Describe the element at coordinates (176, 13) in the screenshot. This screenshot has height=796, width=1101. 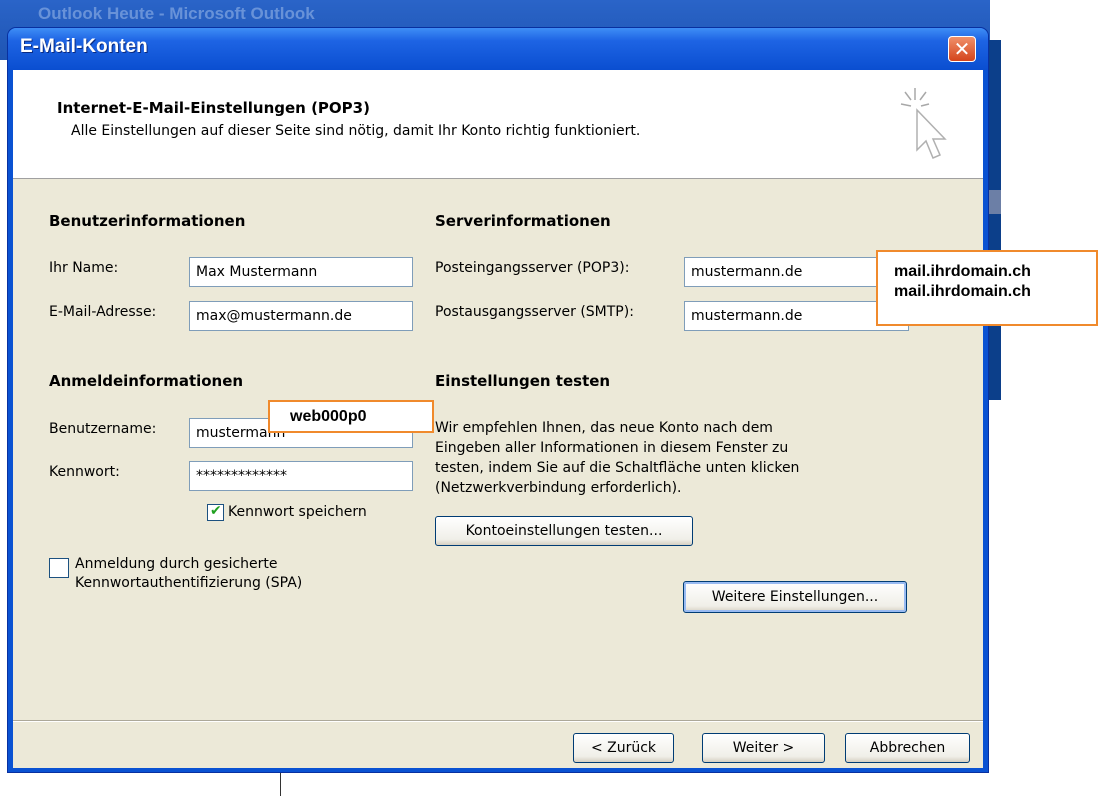
I see `background-window-title: Outlook Heute - Microsoft Outlook` at that location.